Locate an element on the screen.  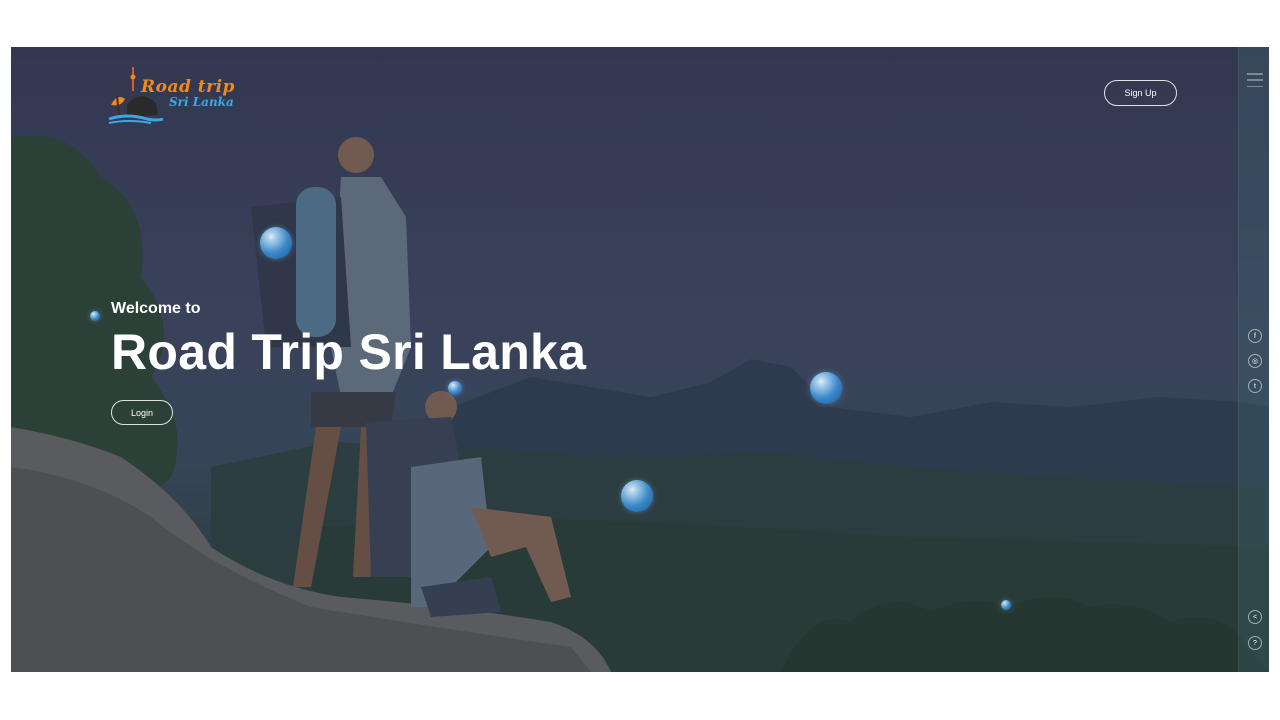
instagram-icon: ◎ is located at coordinates (1255, 361).